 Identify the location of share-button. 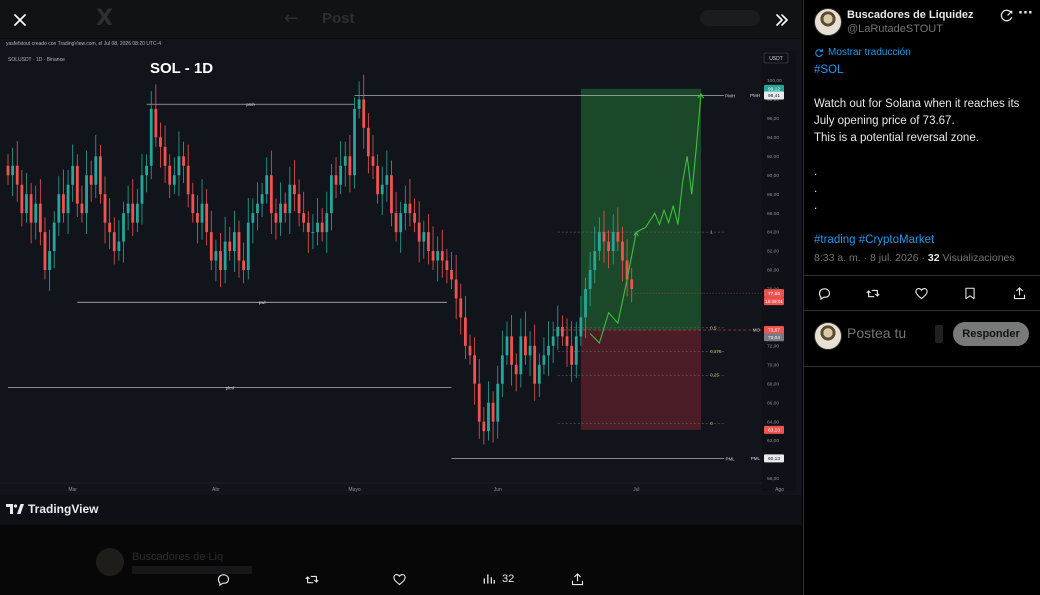
(1019, 296).